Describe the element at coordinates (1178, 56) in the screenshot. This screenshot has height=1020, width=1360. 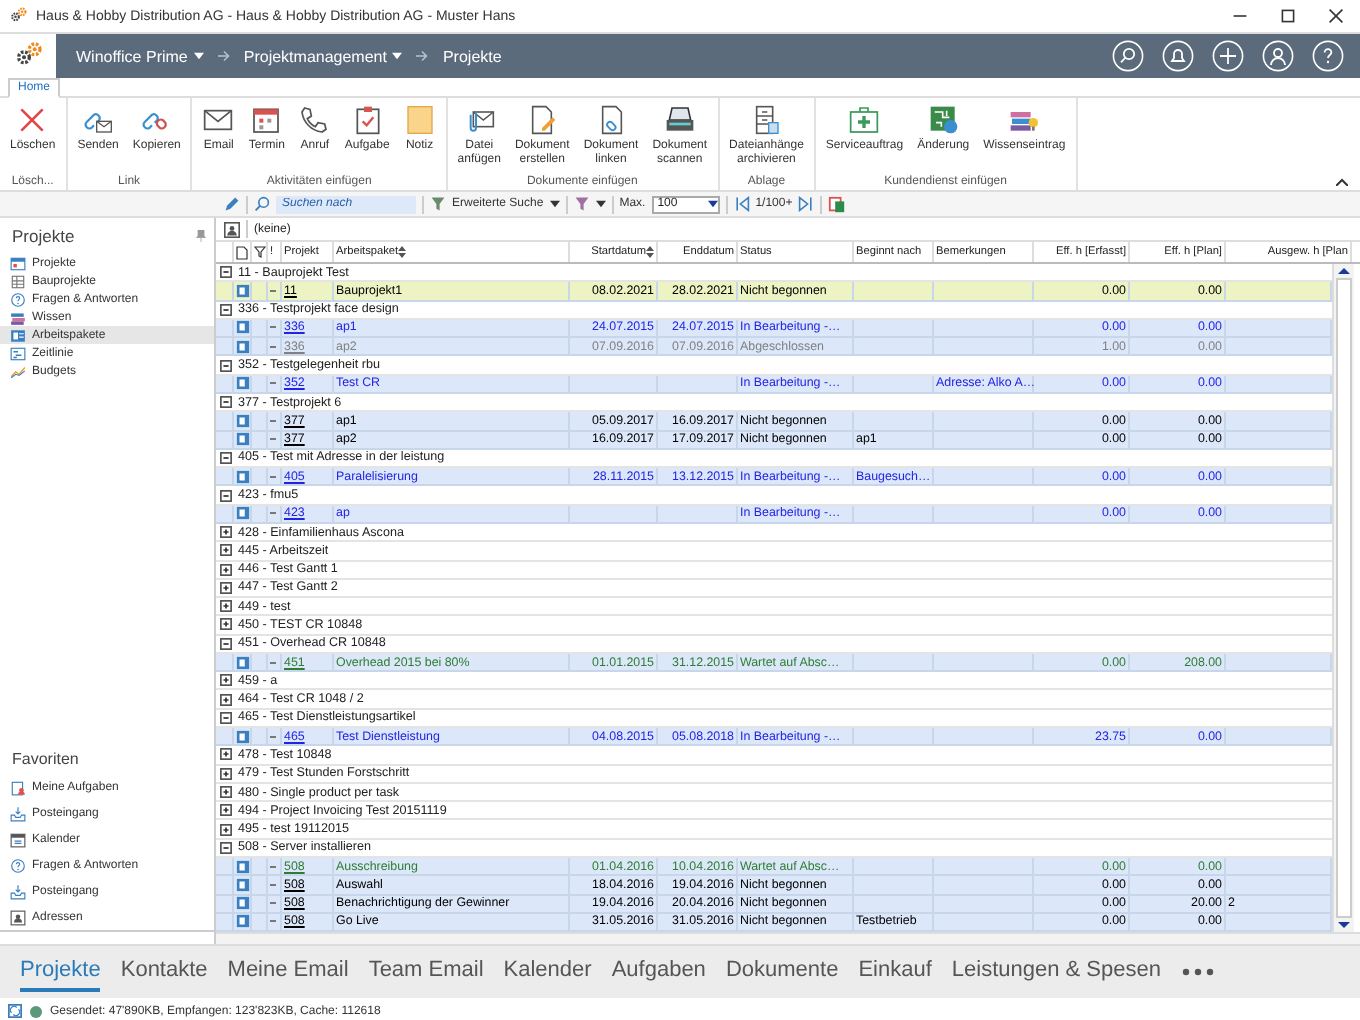
I see `bell-icon` at that location.